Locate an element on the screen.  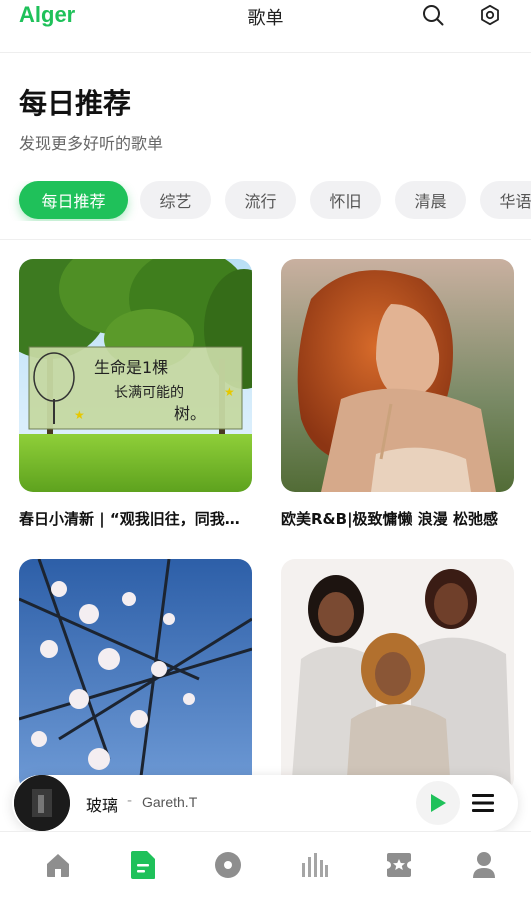
user-icon is located at coordinates (484, 865).